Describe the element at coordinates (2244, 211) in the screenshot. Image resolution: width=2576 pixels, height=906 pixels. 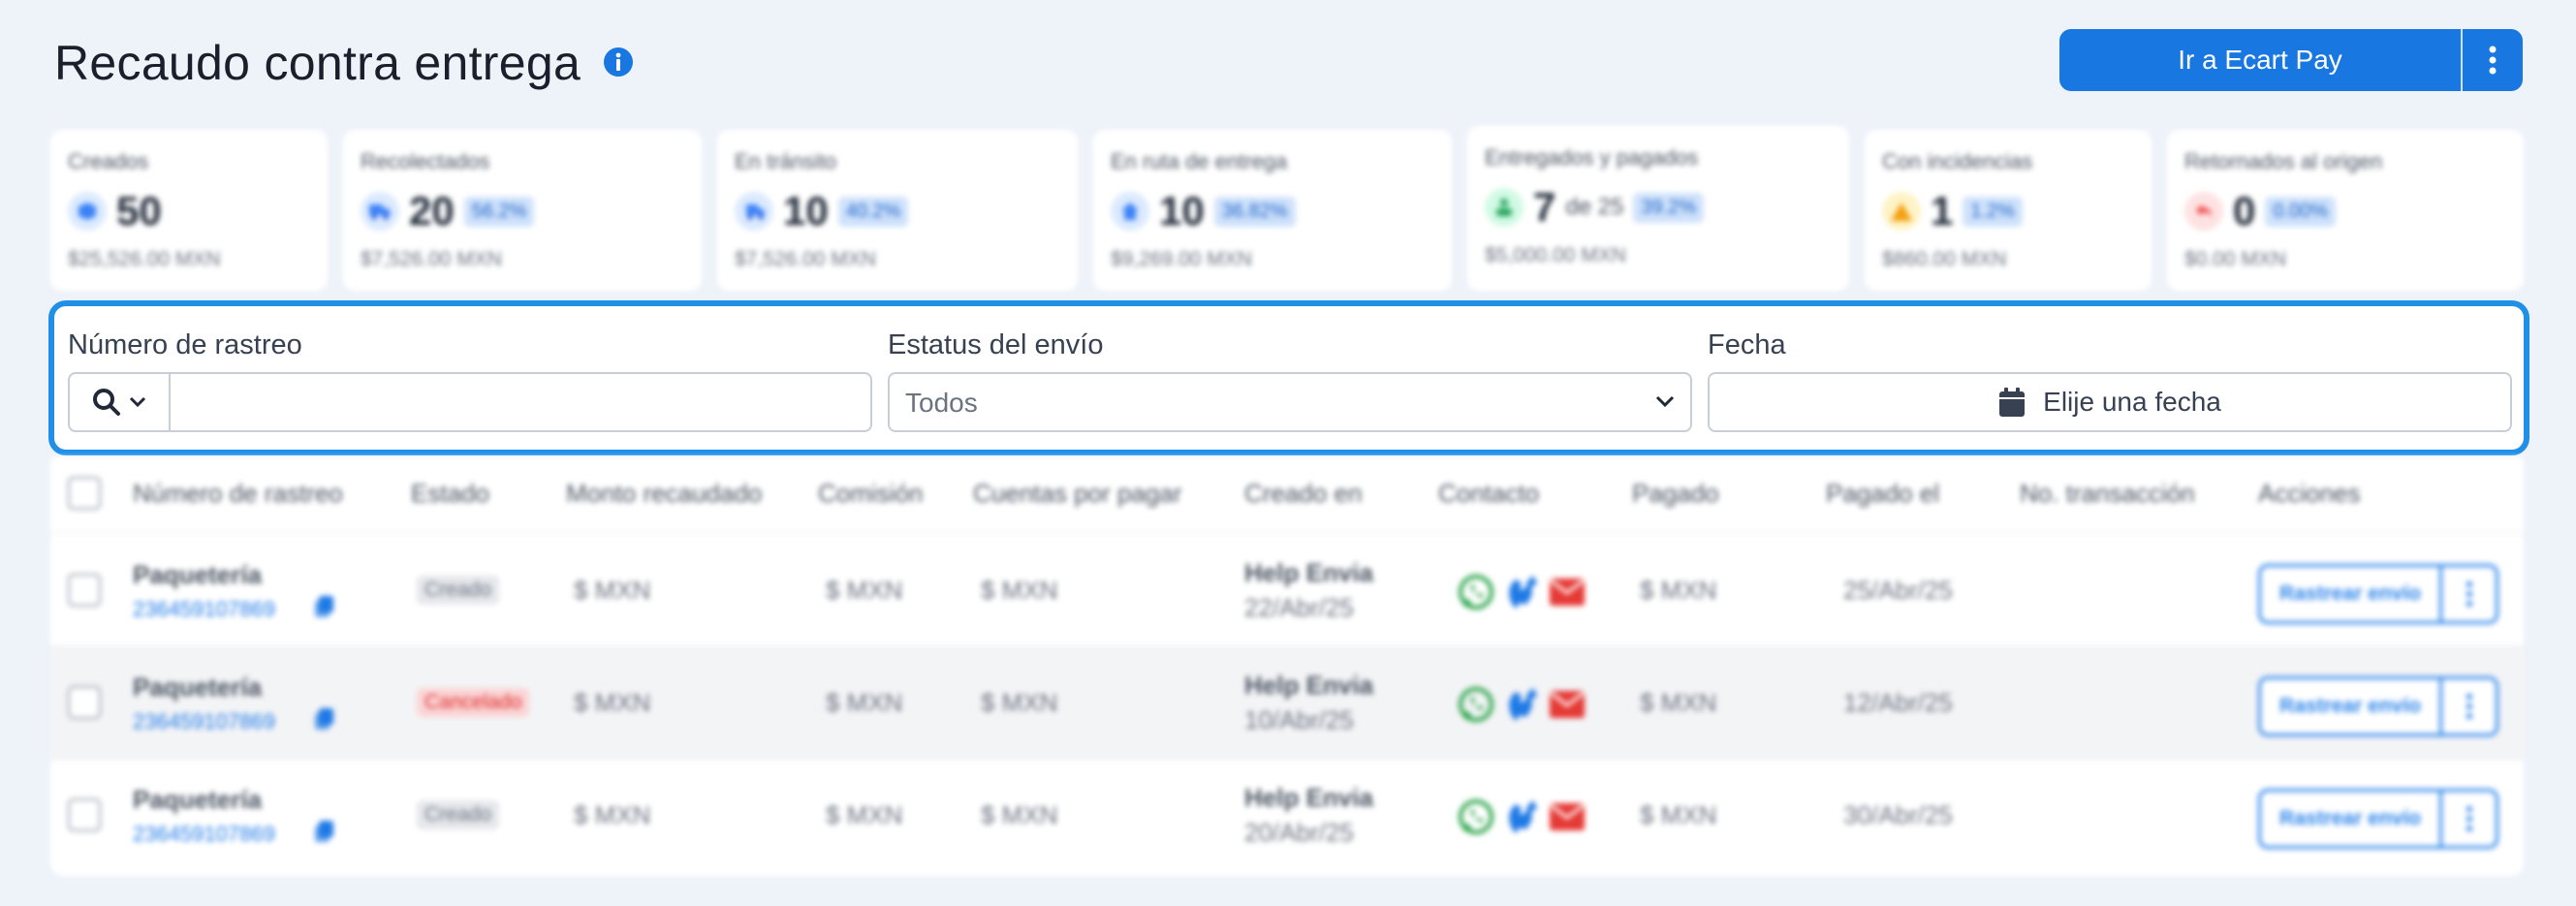
I see `card-value: 0` at that location.